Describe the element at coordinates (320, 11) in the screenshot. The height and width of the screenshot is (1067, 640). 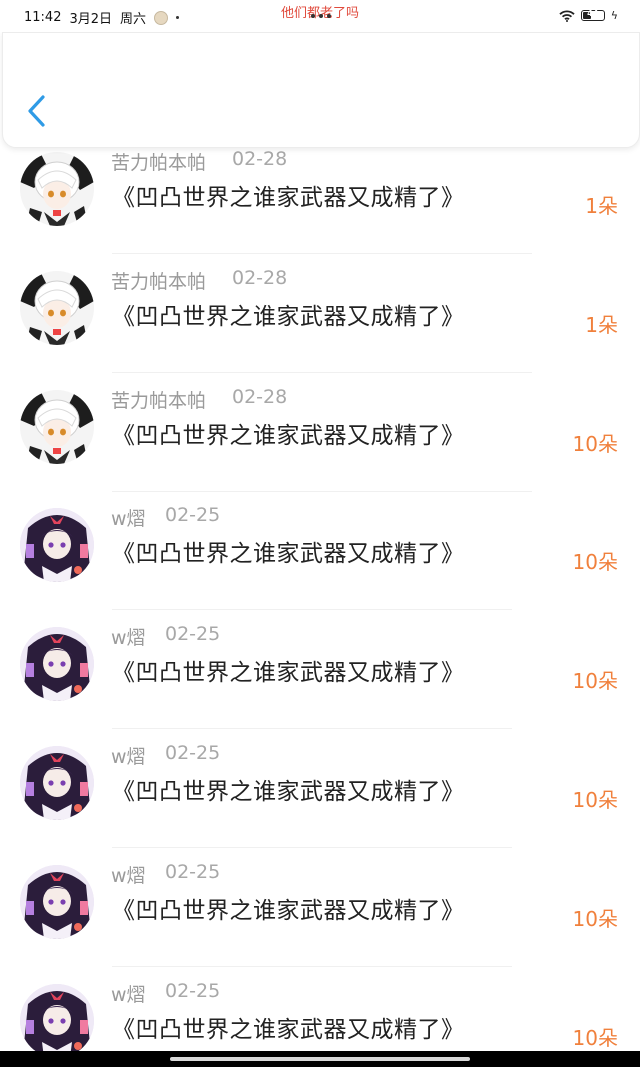
I see `status-notification-text: 他们都老了吗` at that location.